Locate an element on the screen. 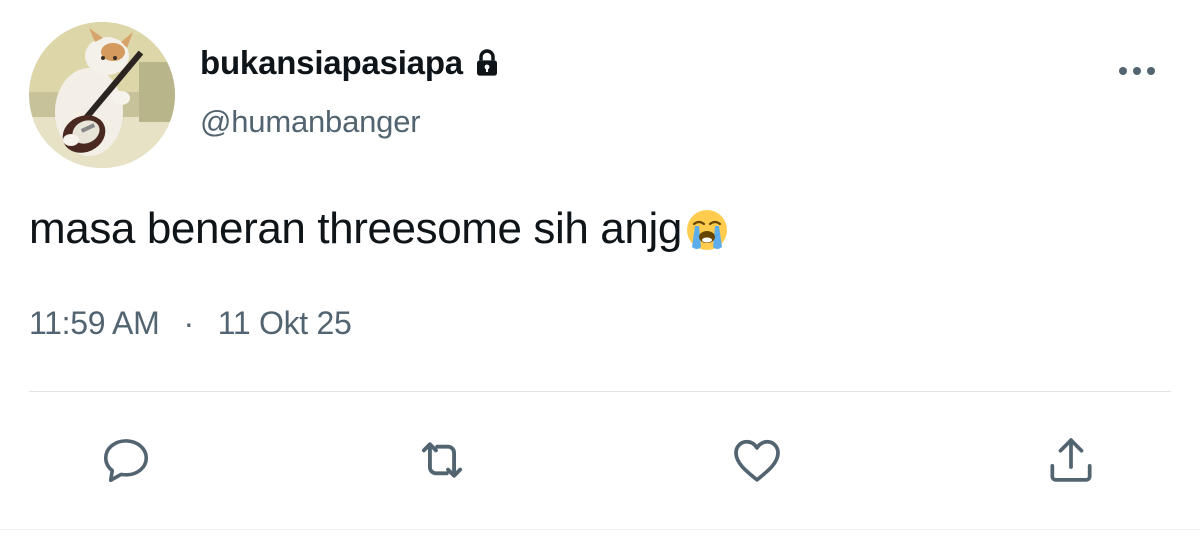 The height and width of the screenshot is (547, 1200). lock-icon is located at coordinates (487, 63).